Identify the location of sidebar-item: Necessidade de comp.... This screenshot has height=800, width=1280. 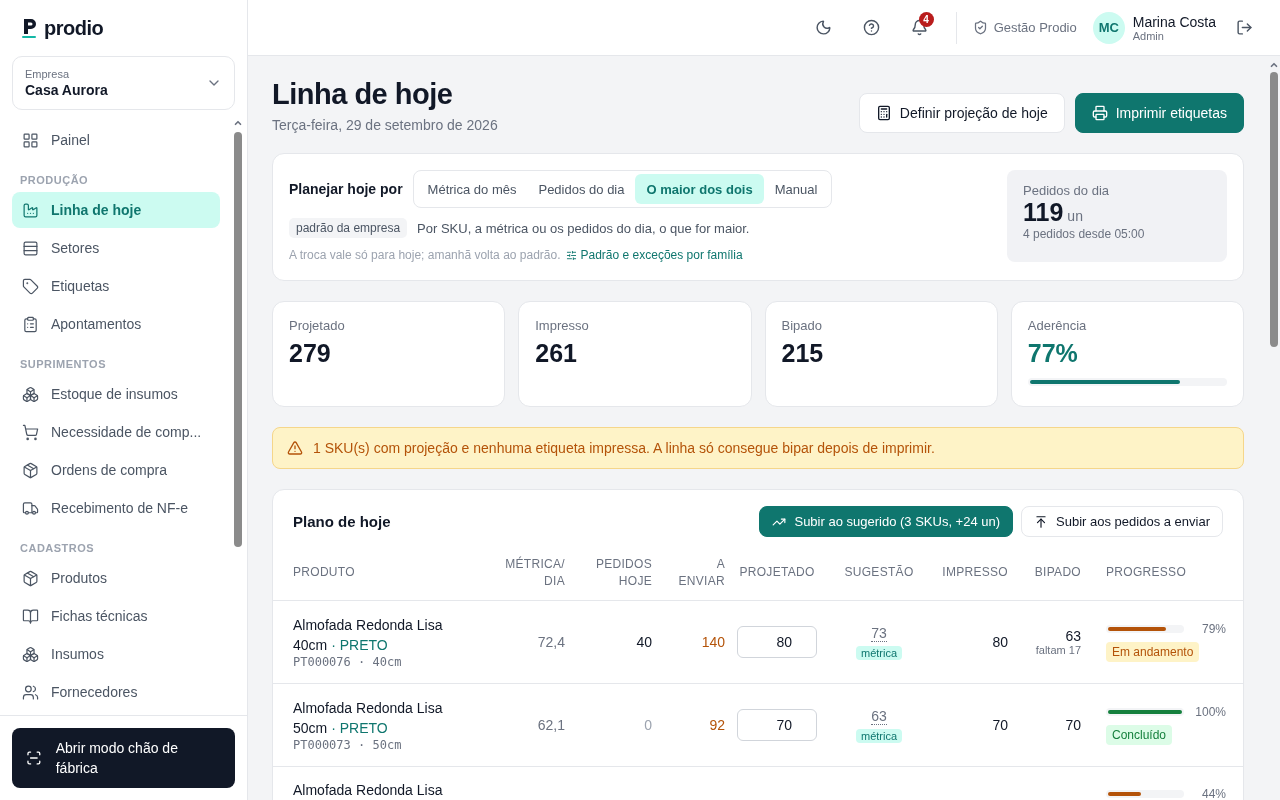
(116, 432).